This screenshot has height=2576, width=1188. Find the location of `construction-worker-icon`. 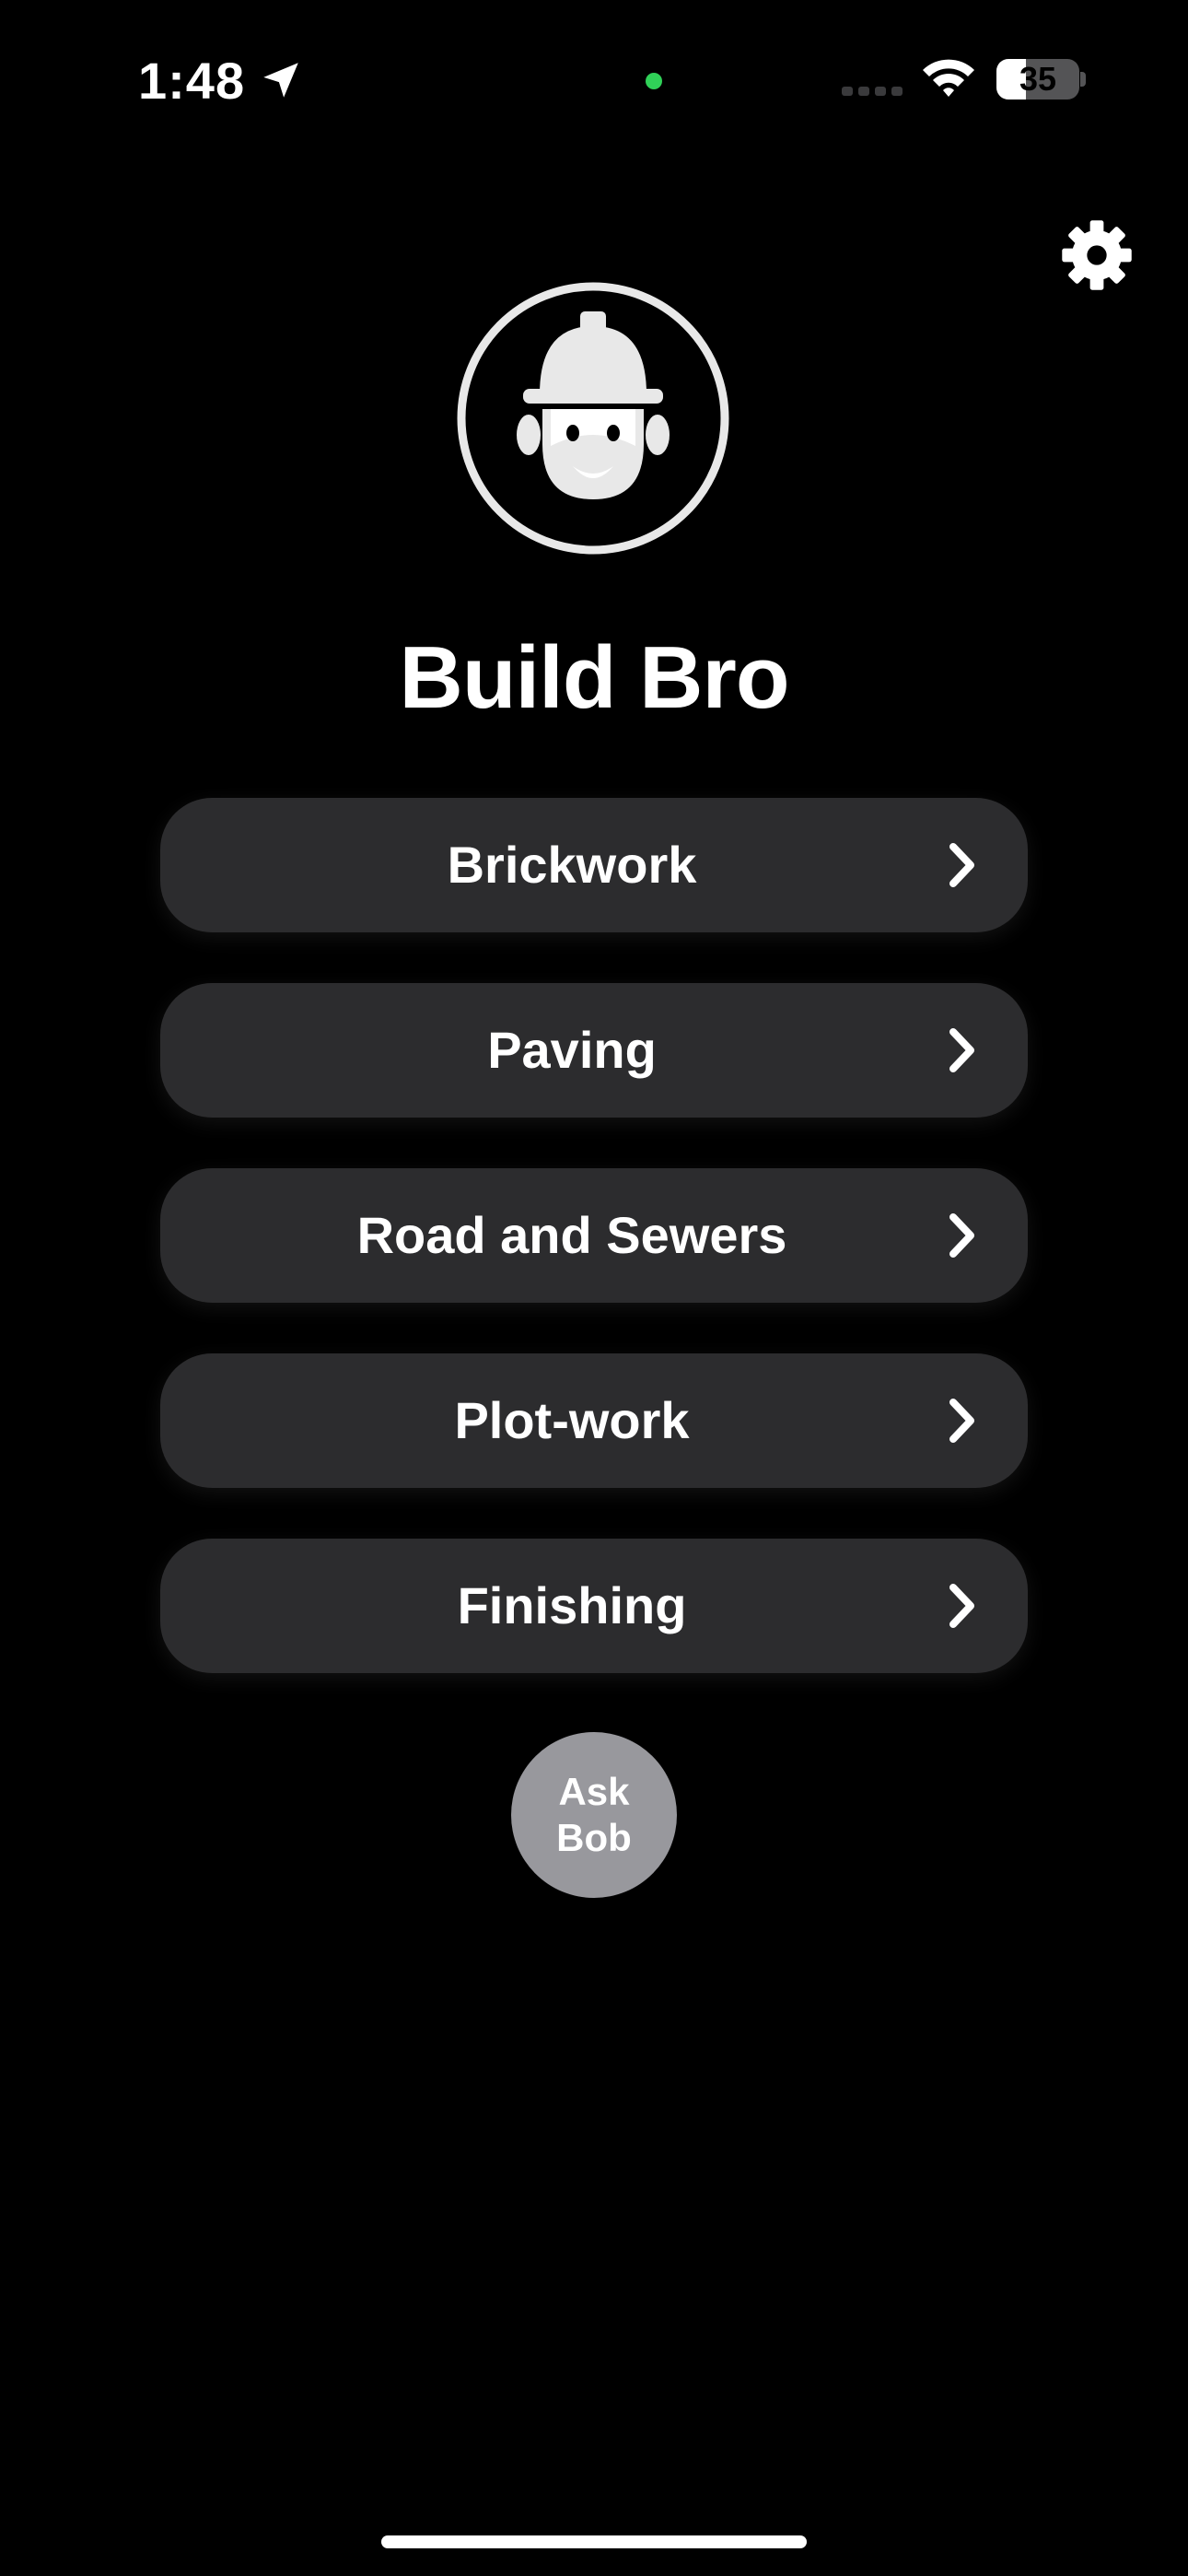

construction-worker-icon is located at coordinates (593, 418).